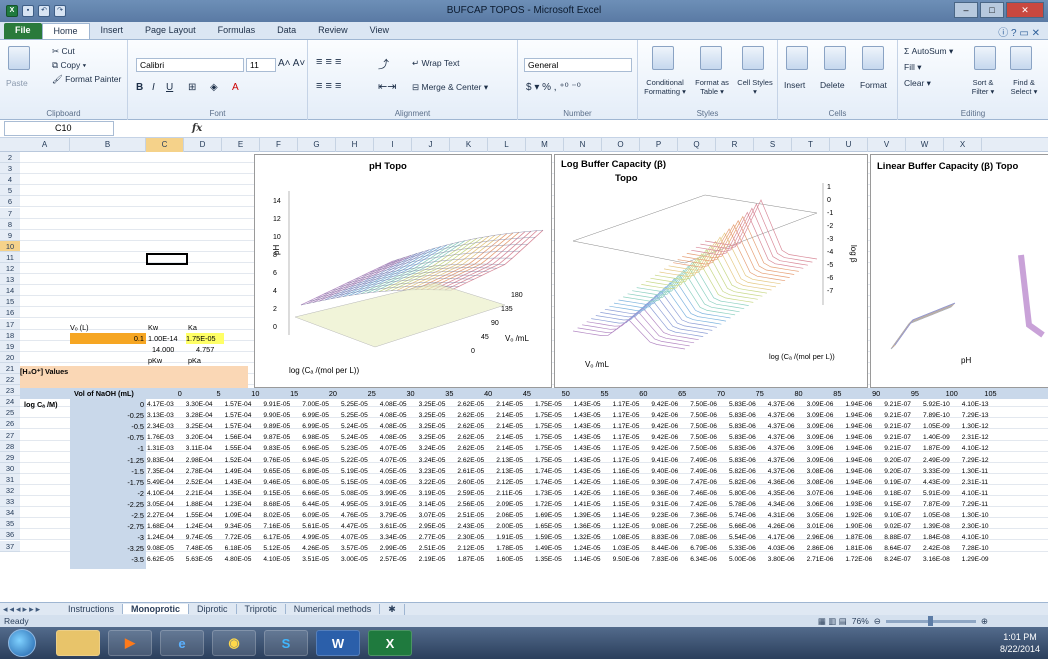  Describe the element at coordinates (941, 504) in the screenshot. I see `table-cell: 7.87E-09` at that location.